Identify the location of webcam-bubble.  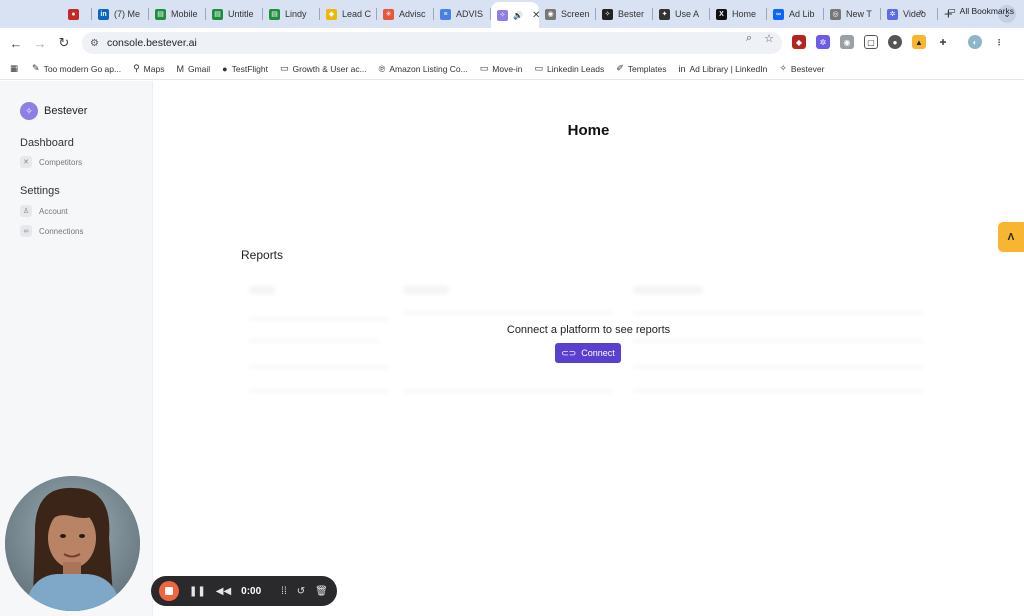
(72, 543).